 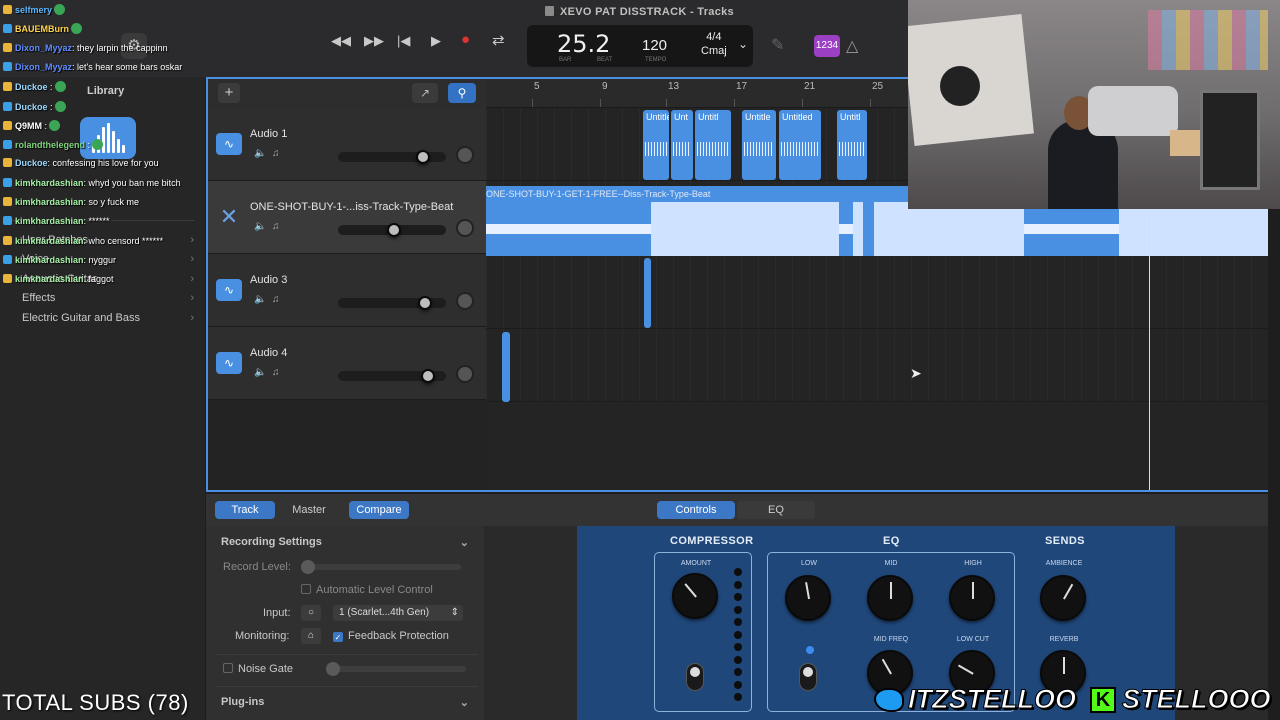 What do you see at coordinates (972, 598) in the screenshot?
I see `high-knob` at bounding box center [972, 598].